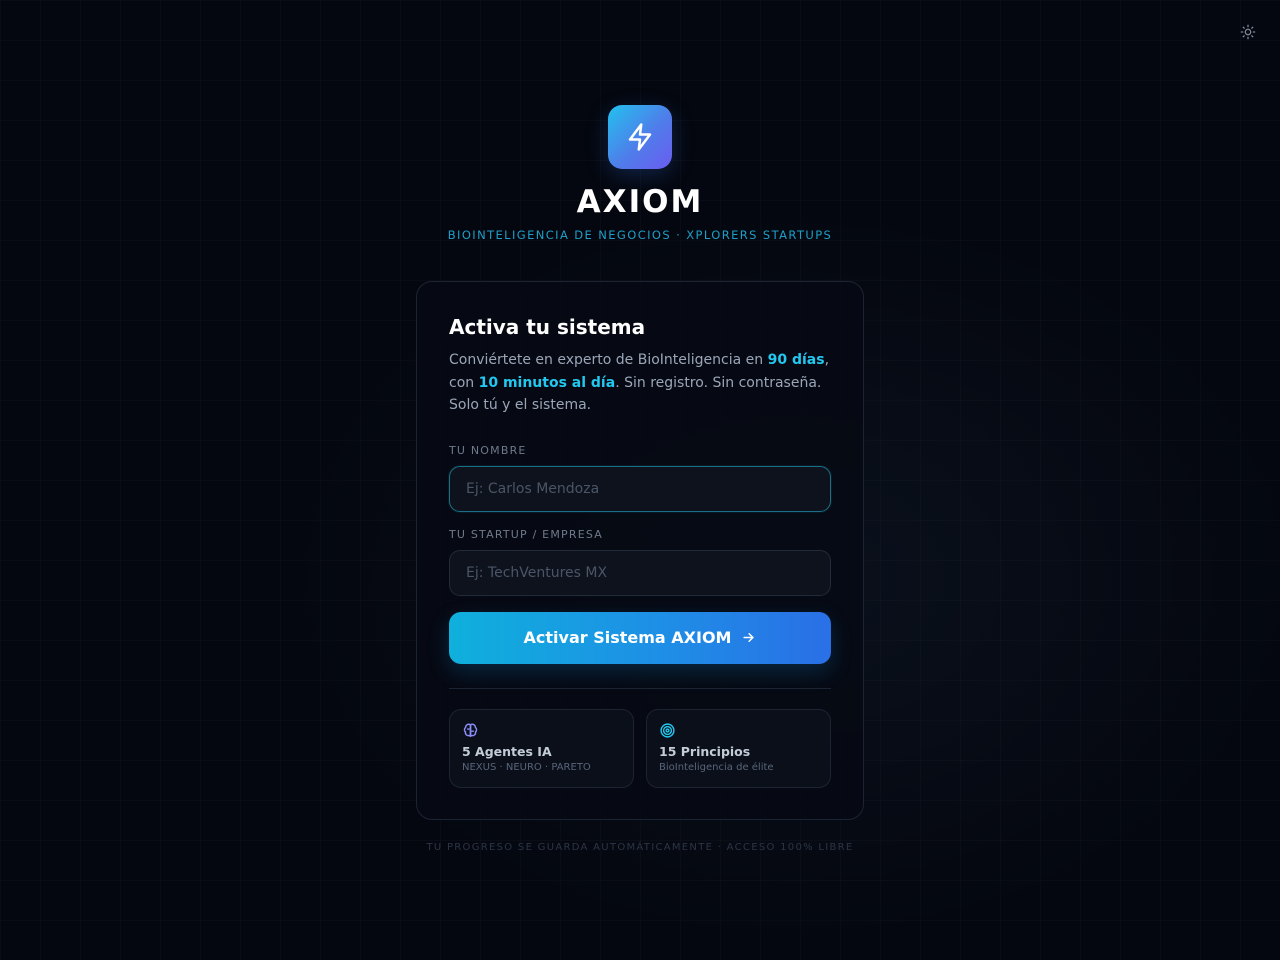  What do you see at coordinates (526, 534) in the screenshot?
I see `company-label: TU STARTUP / EMPRESA` at bounding box center [526, 534].